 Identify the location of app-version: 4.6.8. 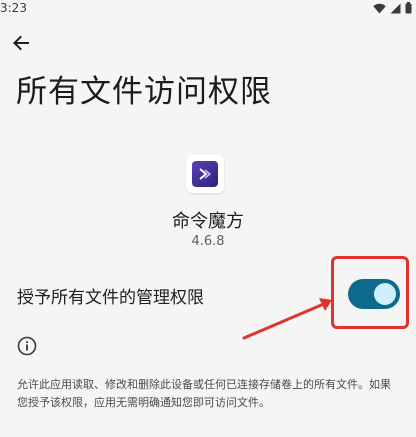
(208, 241).